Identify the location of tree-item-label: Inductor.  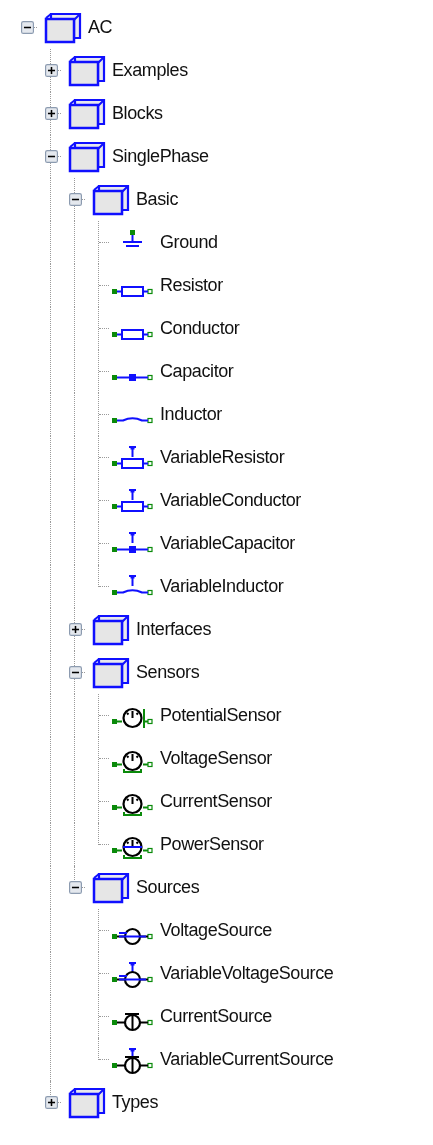
(191, 414).